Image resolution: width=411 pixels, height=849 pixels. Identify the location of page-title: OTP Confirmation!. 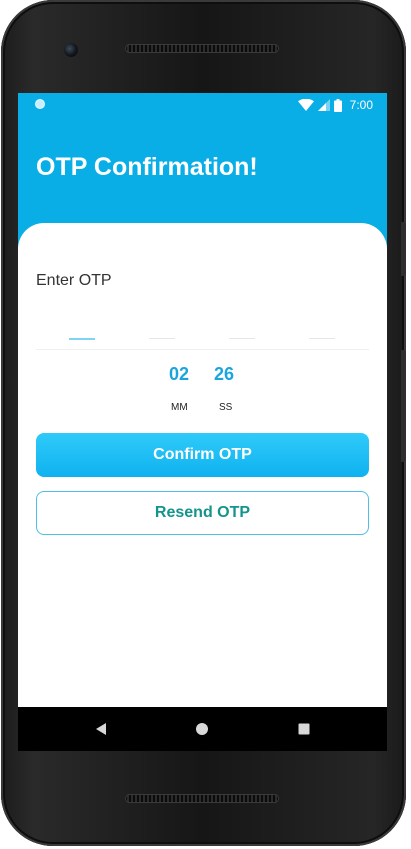
(147, 167).